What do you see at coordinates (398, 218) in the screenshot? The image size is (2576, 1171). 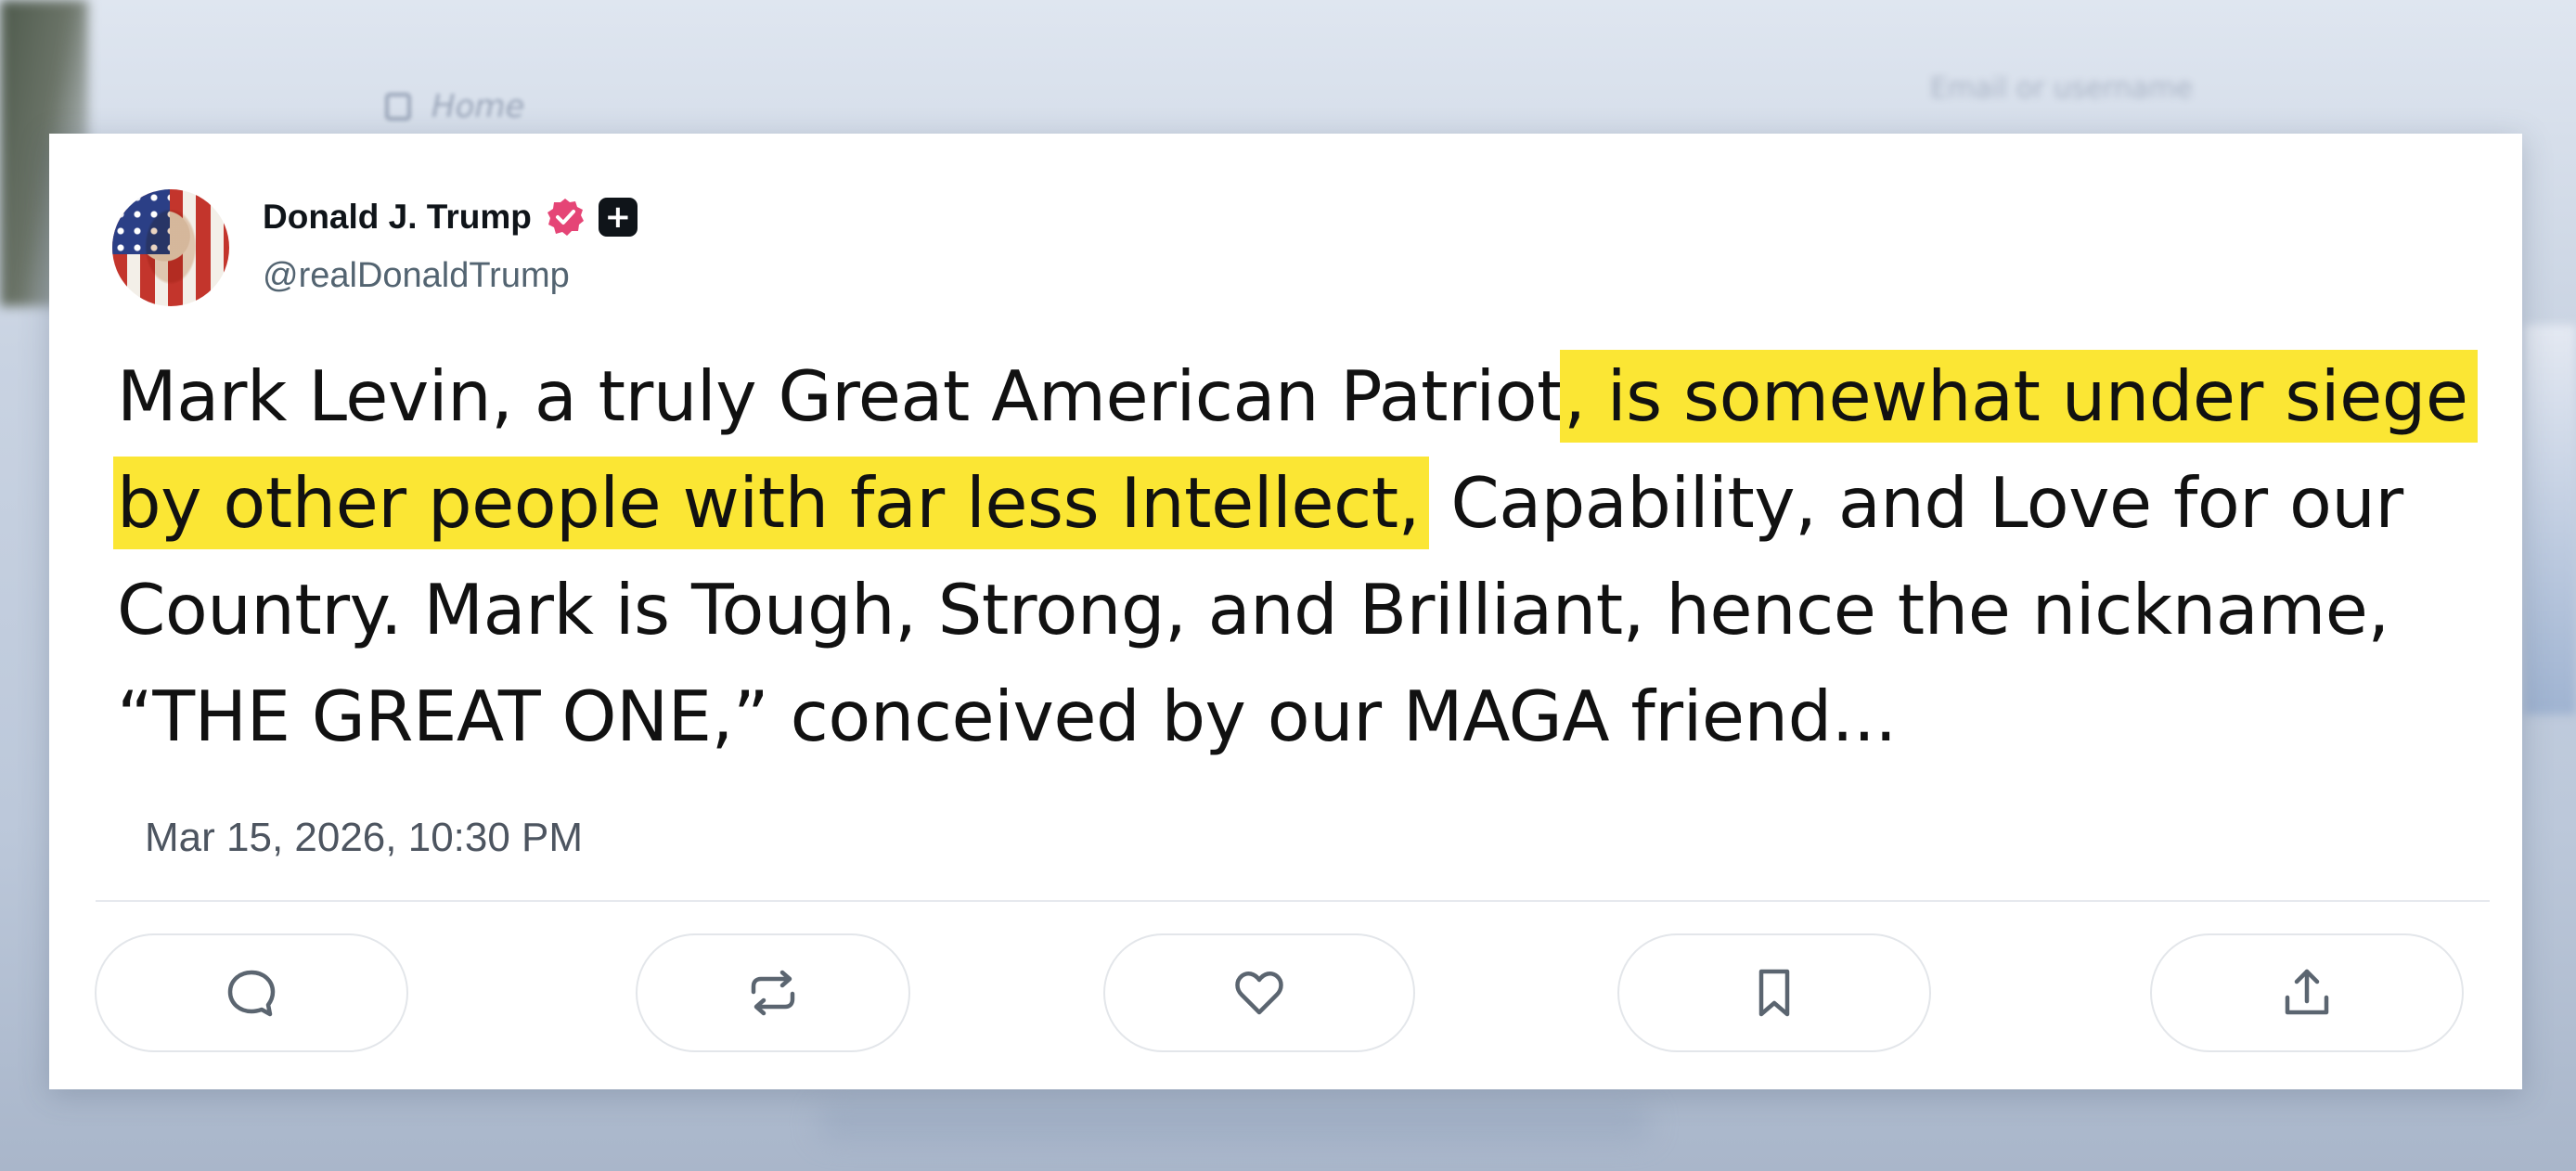 I see `author-display-name: Donald J. Trump` at bounding box center [398, 218].